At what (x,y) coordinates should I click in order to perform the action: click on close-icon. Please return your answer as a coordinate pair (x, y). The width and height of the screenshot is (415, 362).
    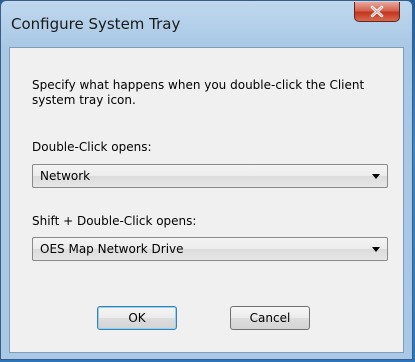
    Looking at the image, I should click on (377, 11).